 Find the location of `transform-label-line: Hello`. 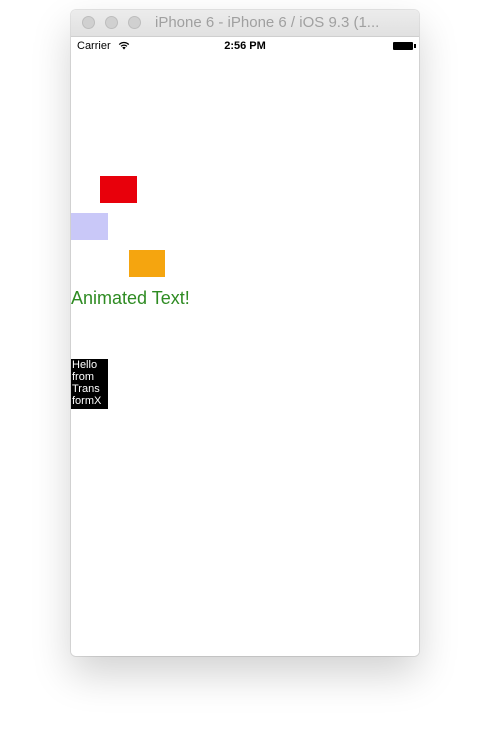

transform-label-line: Hello is located at coordinates (85, 365).